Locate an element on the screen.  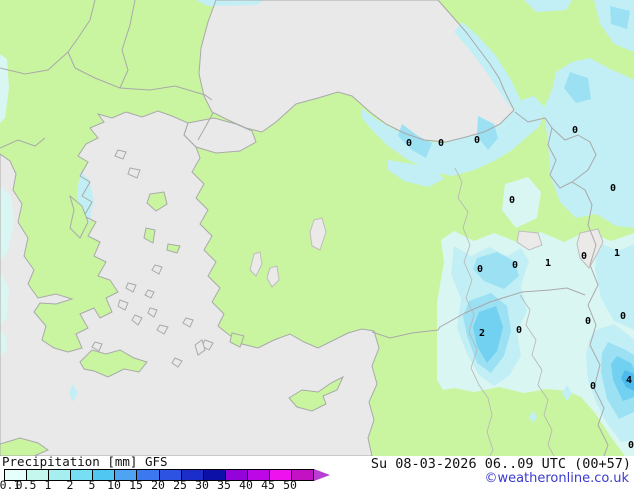
legend-tick-label: 15 is located at coordinates (136, 484).